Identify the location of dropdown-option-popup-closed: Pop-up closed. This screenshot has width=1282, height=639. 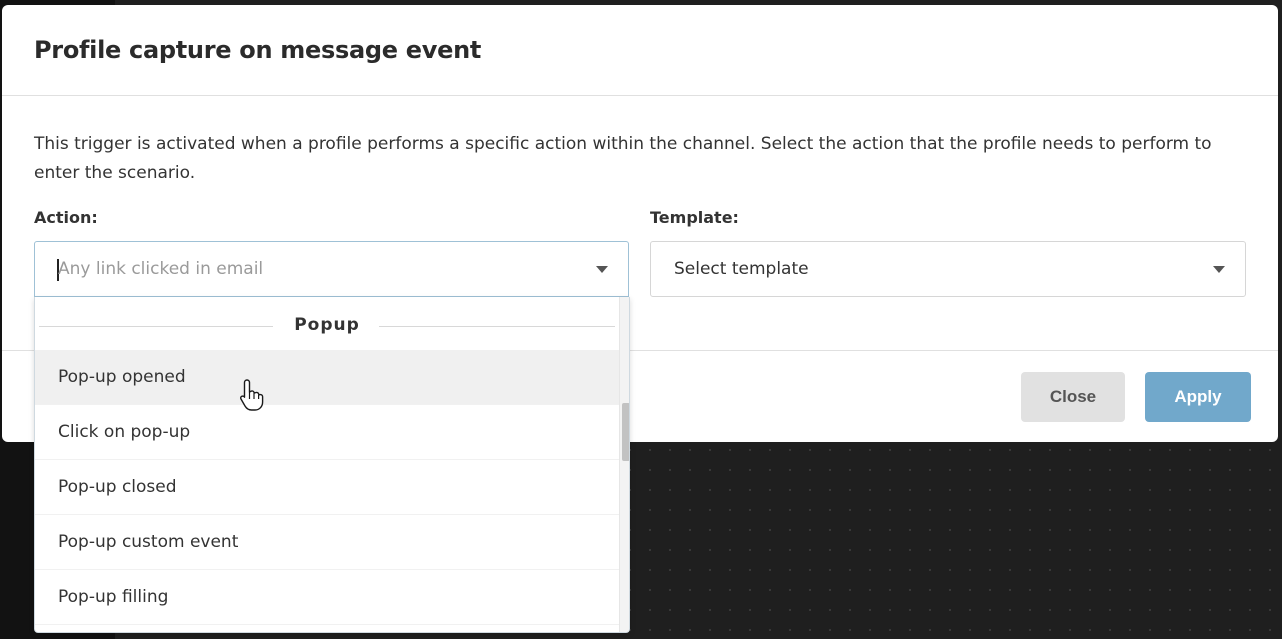
(327, 487).